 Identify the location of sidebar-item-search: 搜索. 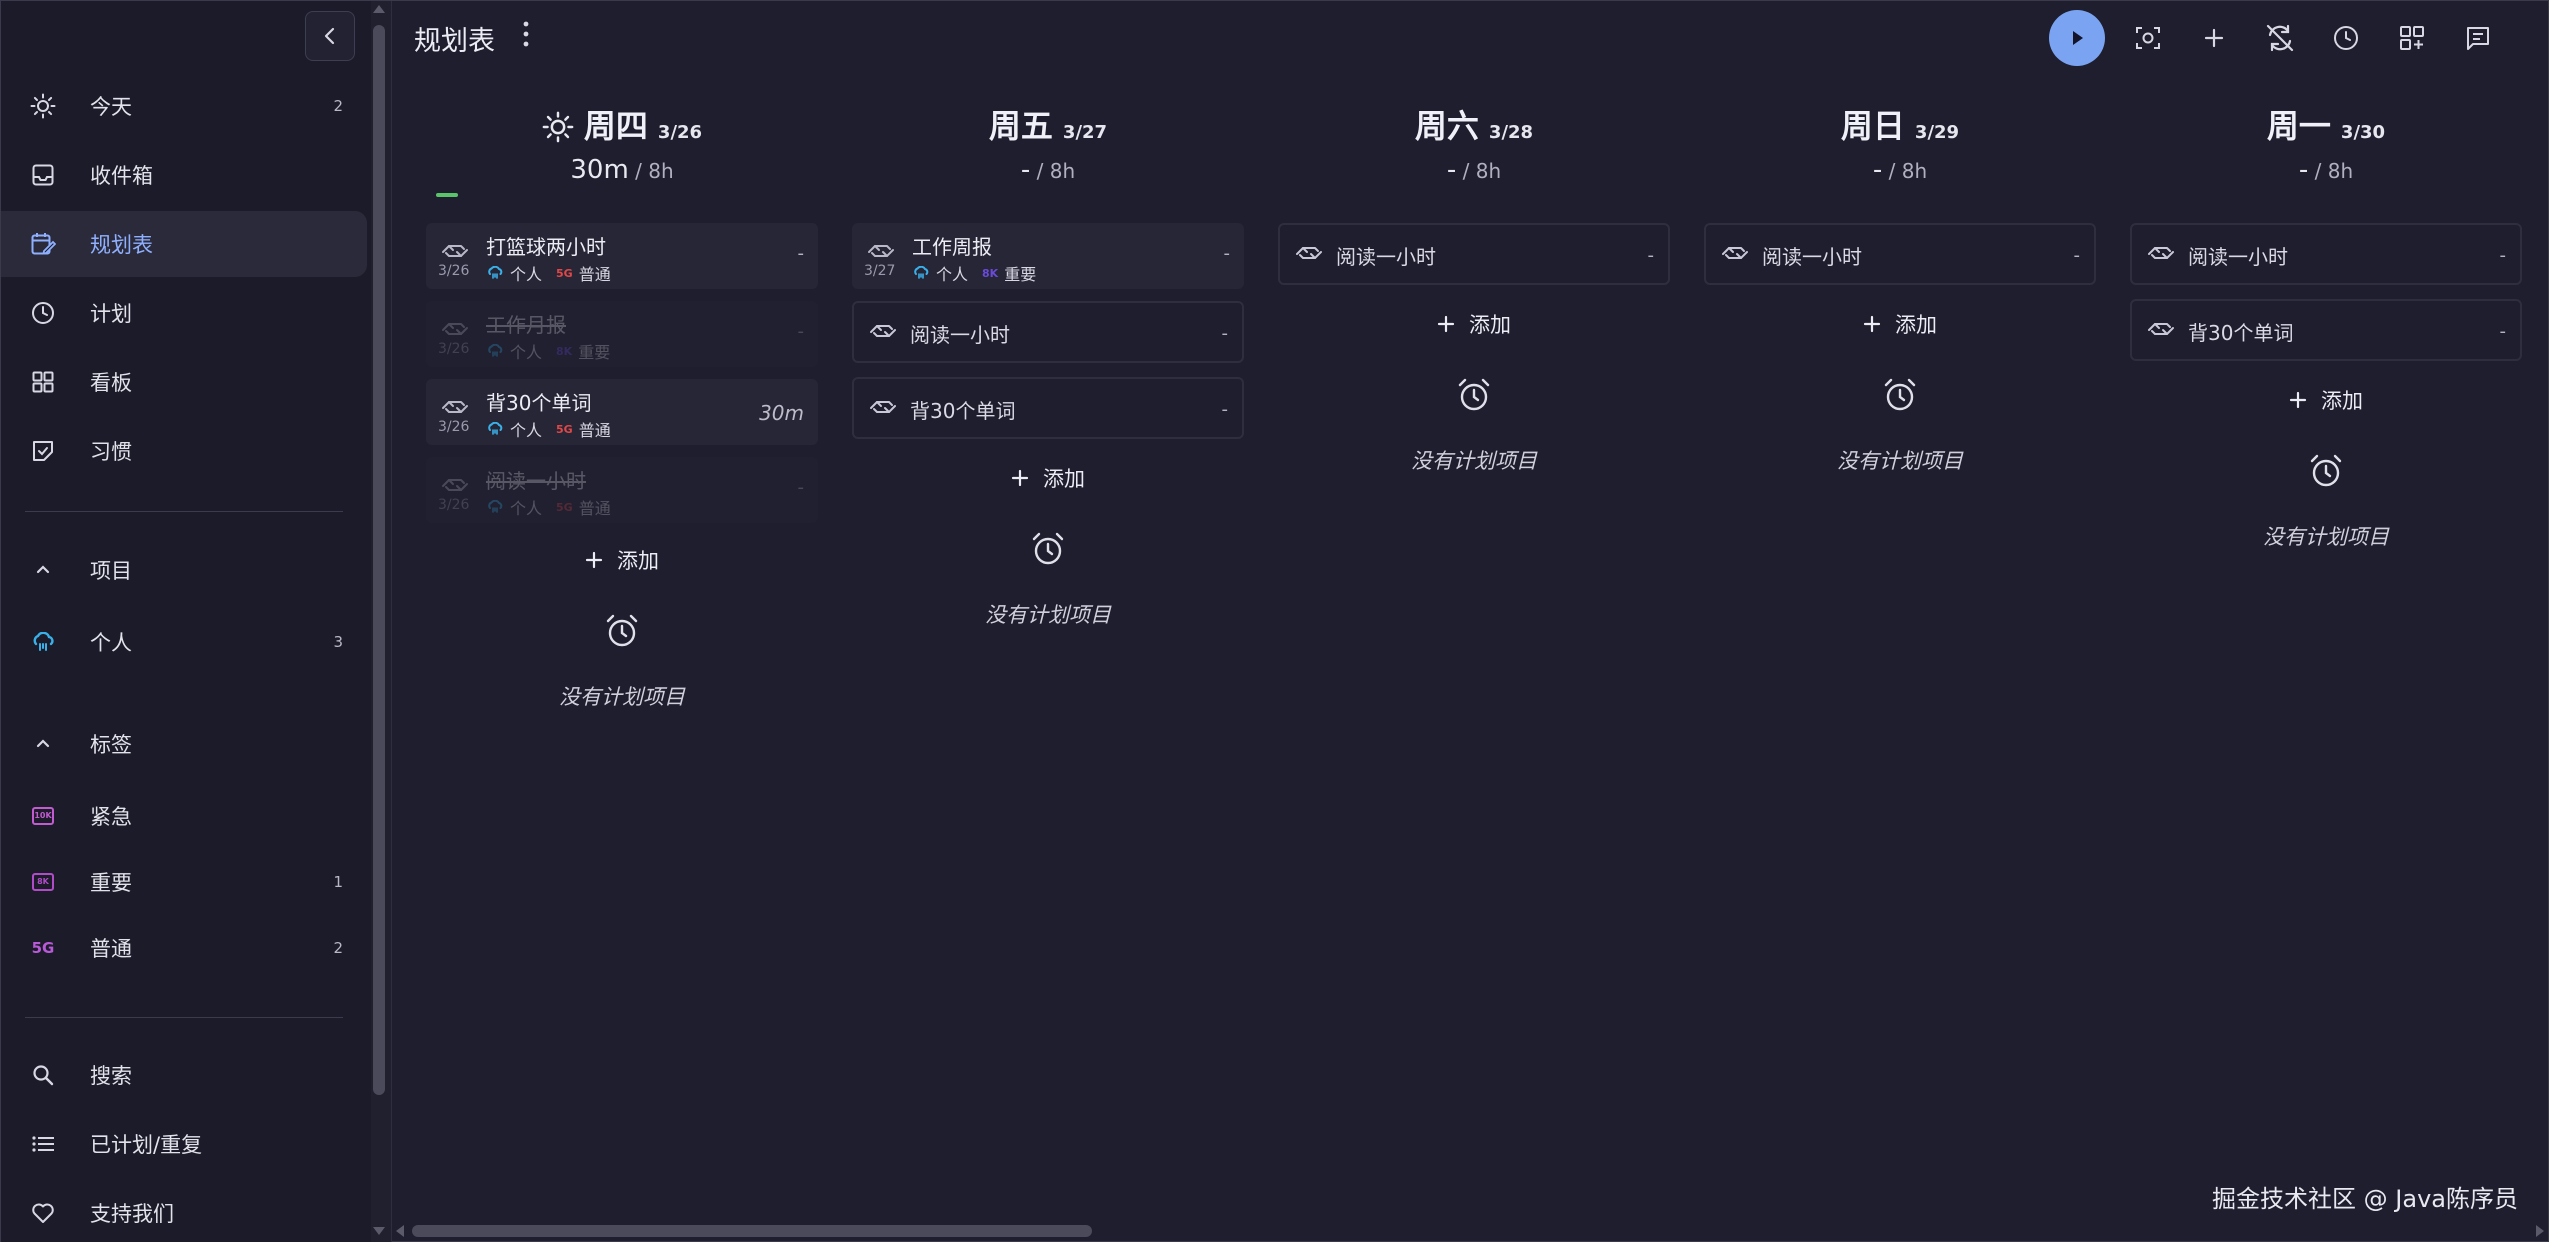
(184, 1075).